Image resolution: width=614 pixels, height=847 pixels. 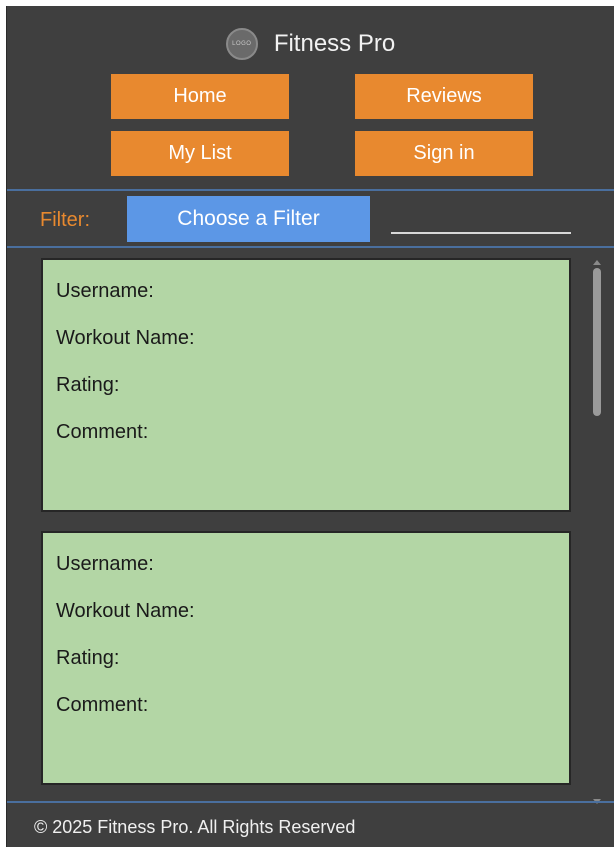 I want to click on filter-divider, so click(x=310, y=247).